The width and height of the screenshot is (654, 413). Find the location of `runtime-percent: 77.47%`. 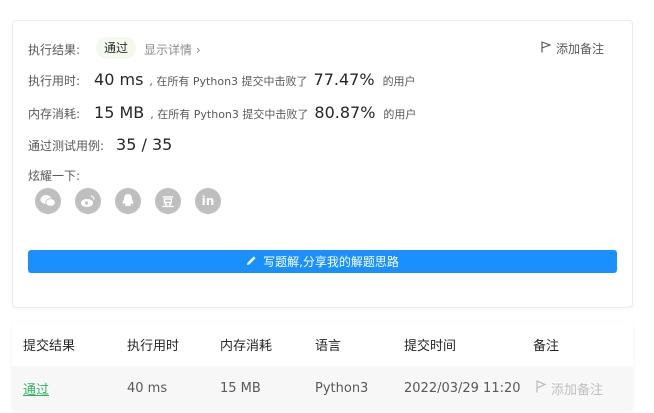

runtime-percent: 77.47% is located at coordinates (344, 79).